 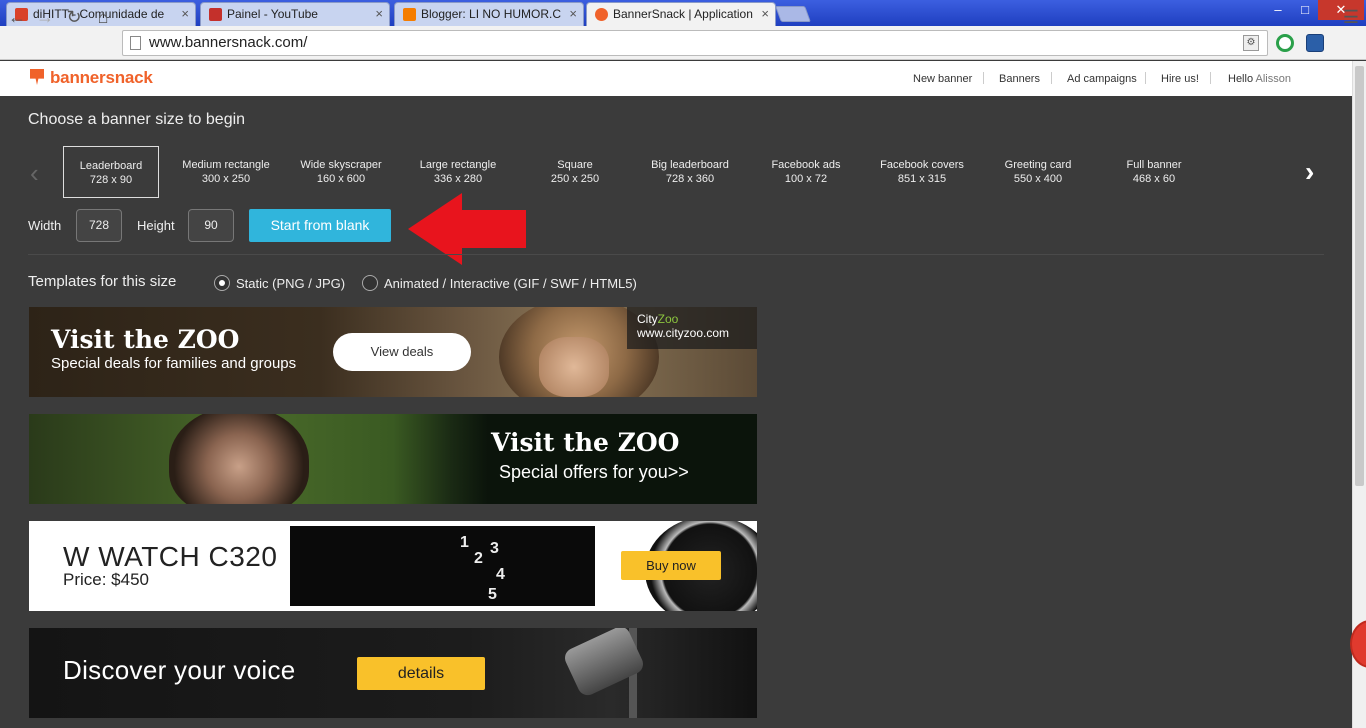 What do you see at coordinates (226, 165) in the screenshot?
I see `size-name: Medium rectangle` at bounding box center [226, 165].